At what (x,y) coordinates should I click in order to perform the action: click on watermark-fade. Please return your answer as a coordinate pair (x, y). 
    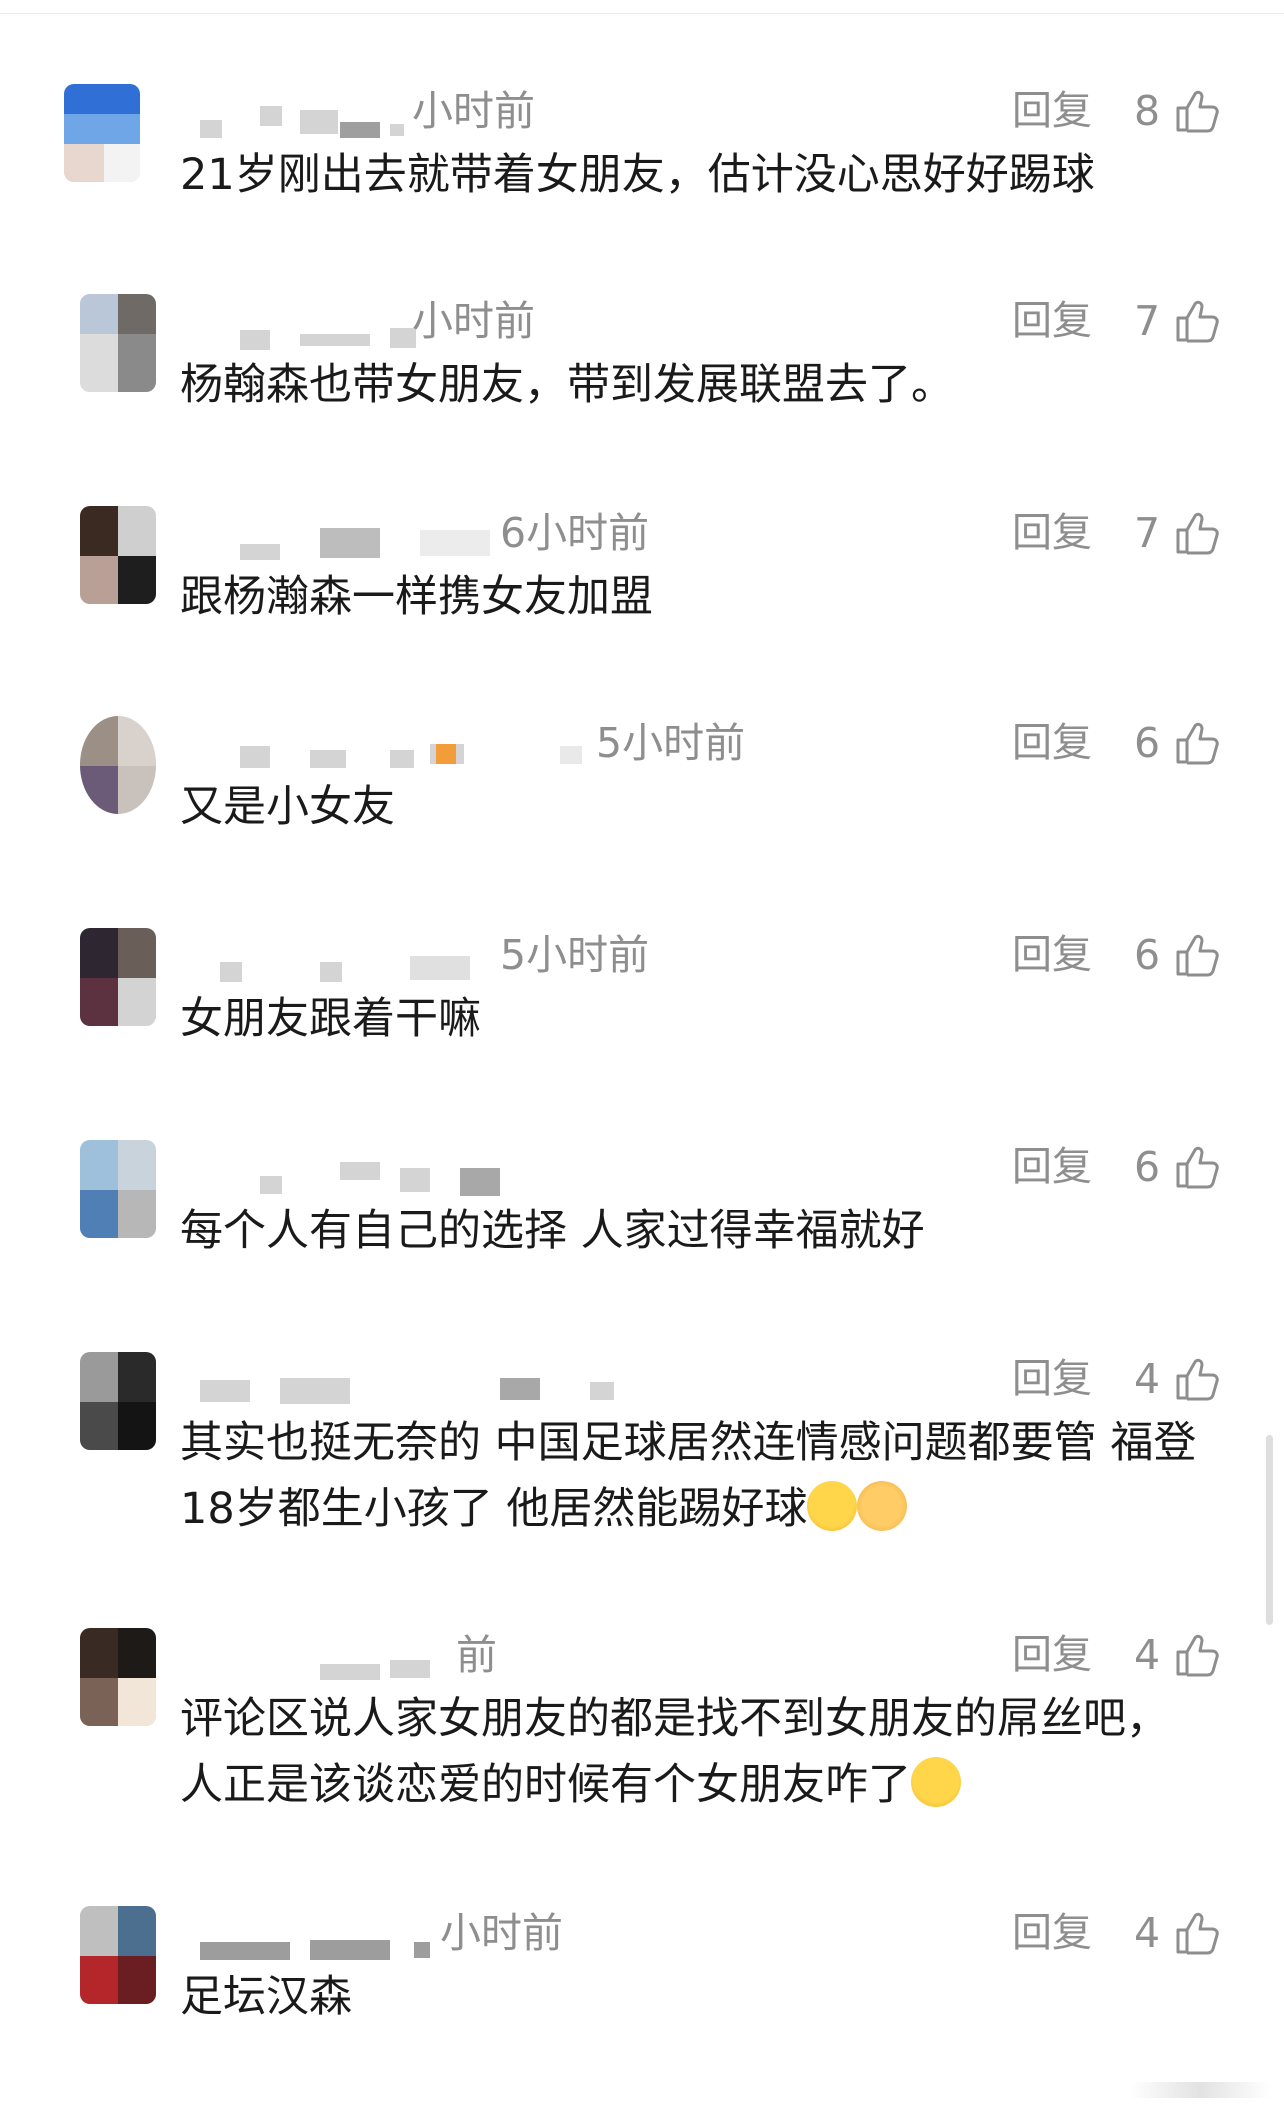
    Looking at the image, I should click on (1200, 2090).